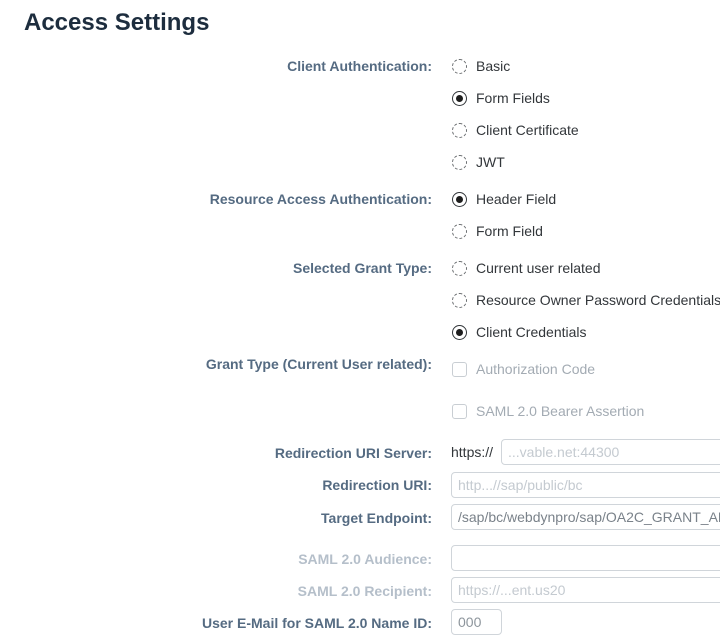 This screenshot has width=720, height=639. I want to click on radio-jwt, so click(459, 162).